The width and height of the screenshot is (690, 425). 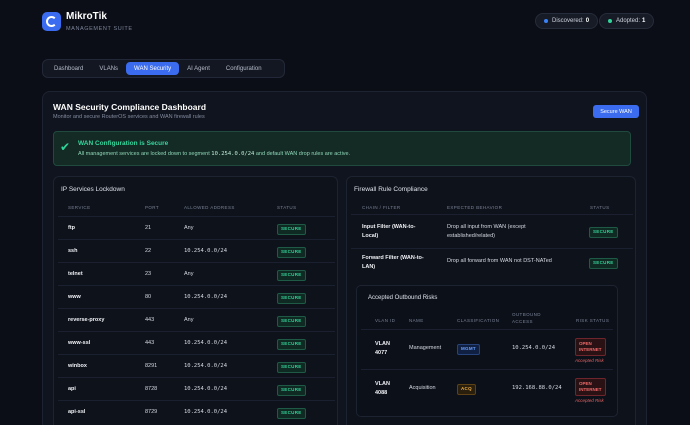 I want to click on discovered-label: Discovered:, so click(x=568, y=21).